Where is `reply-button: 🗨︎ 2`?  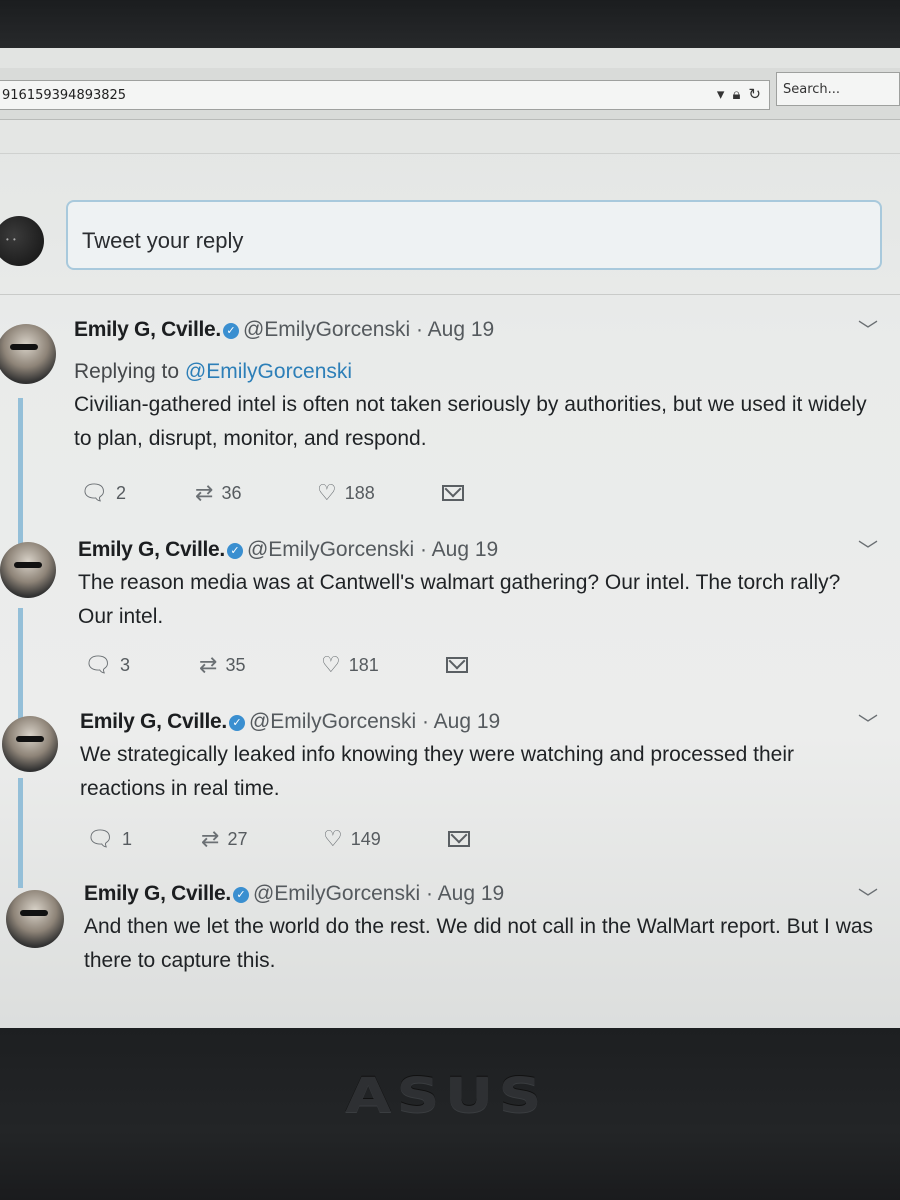 reply-button: 🗨︎ 2 is located at coordinates (137, 493).